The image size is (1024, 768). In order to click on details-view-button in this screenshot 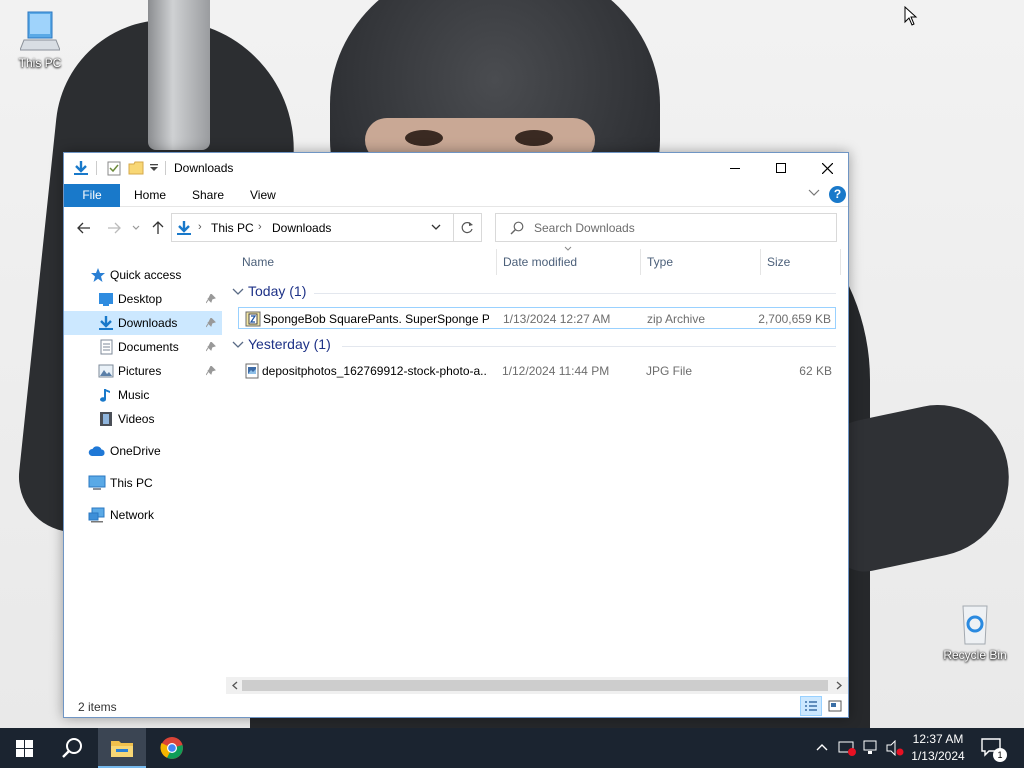, I will do `click(811, 706)`.